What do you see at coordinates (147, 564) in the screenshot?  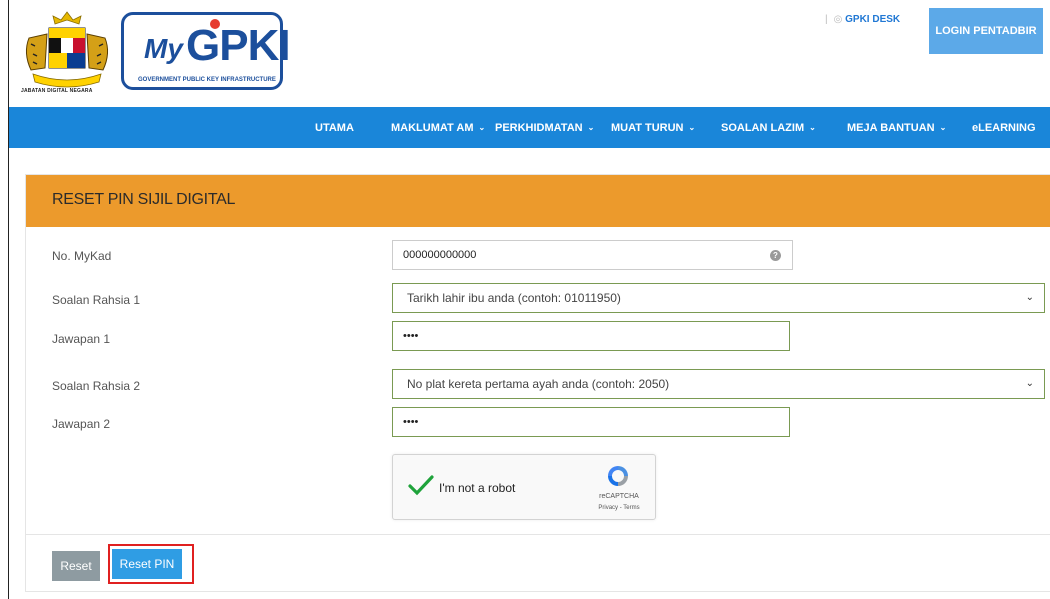 I see `reset-pin-button: Reset PIN` at bounding box center [147, 564].